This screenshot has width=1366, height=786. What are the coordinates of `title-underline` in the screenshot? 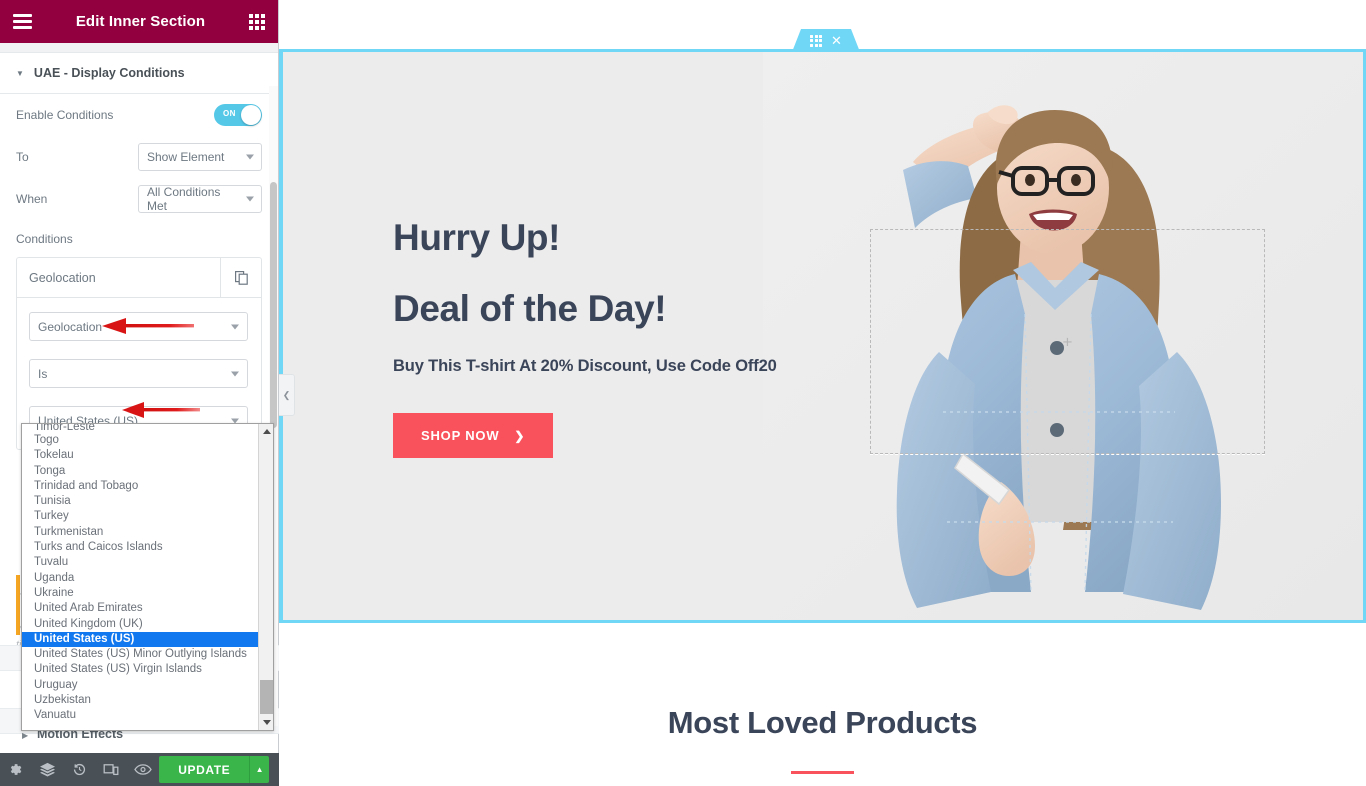 It's located at (822, 772).